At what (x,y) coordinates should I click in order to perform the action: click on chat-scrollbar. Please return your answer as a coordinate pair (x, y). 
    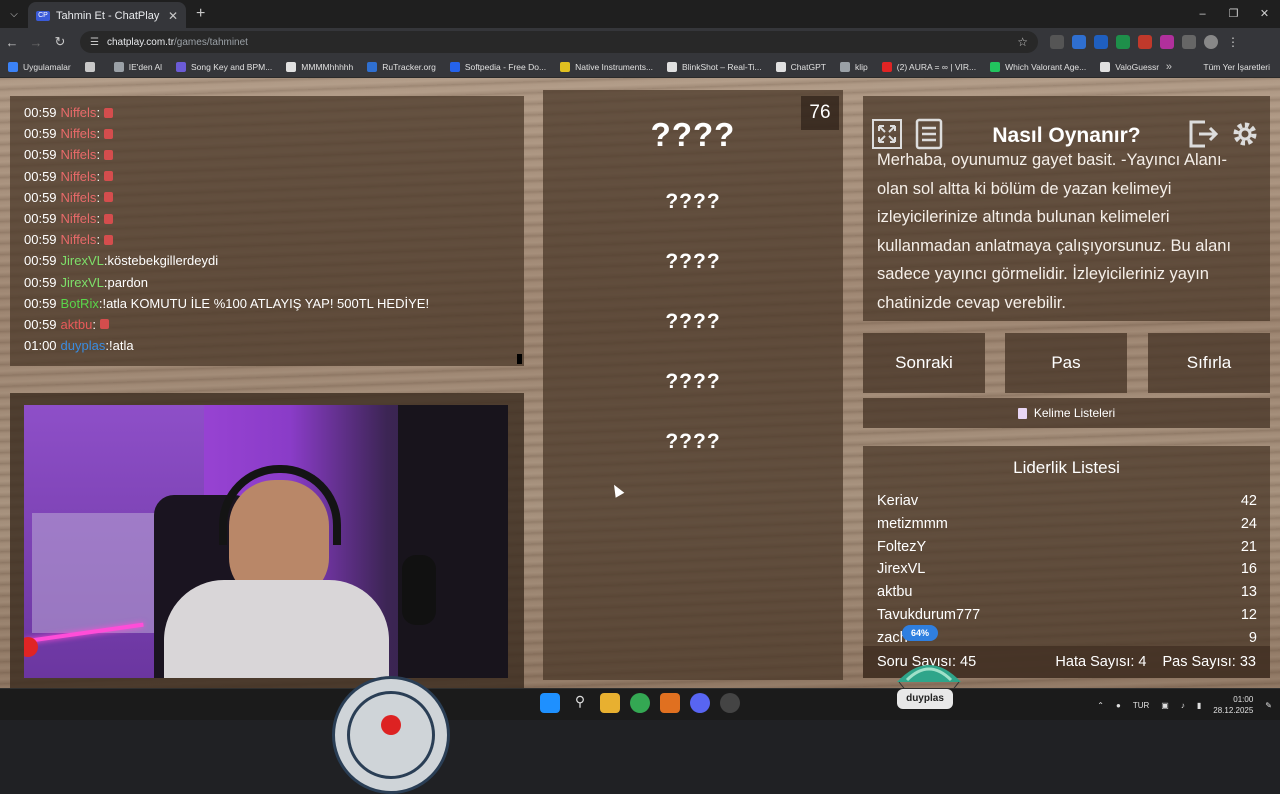
    Looking at the image, I should click on (519, 359).